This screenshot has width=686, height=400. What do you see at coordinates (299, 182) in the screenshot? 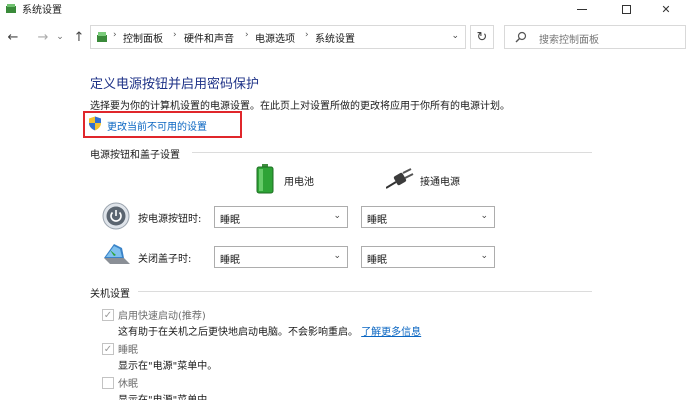
I see `battery-column-label: 用电池` at bounding box center [299, 182].